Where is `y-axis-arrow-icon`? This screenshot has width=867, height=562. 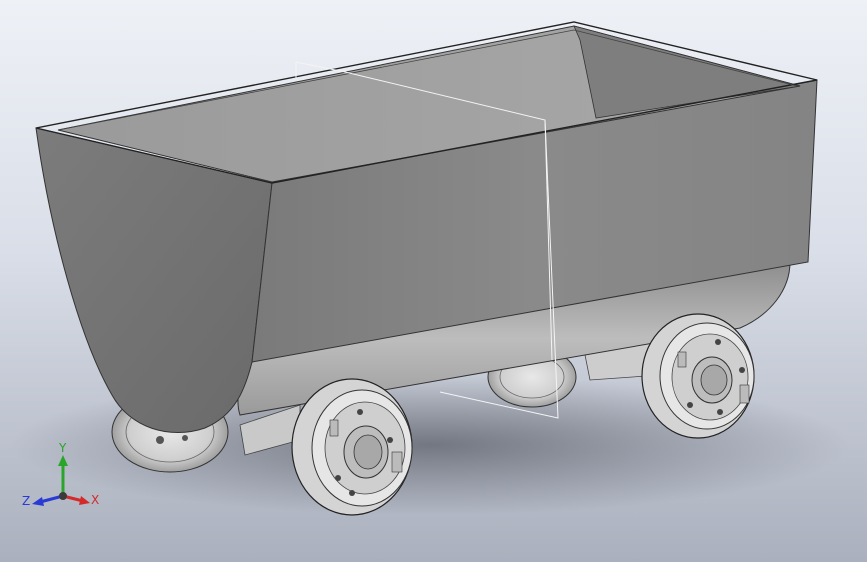
y-axis-arrow-icon is located at coordinates (63, 460).